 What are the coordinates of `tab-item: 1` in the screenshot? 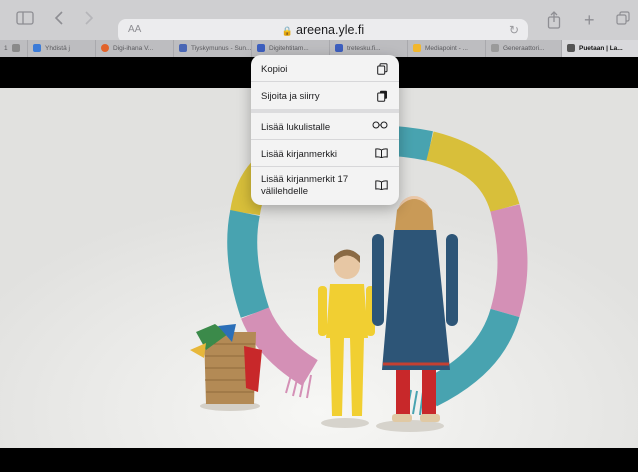 It's located at (14, 48).